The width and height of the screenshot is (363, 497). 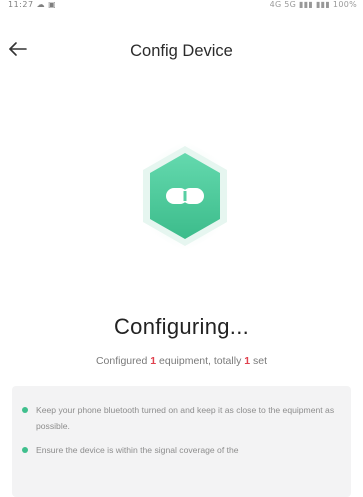 I want to click on device-config-graphic, so click(x=185, y=196).